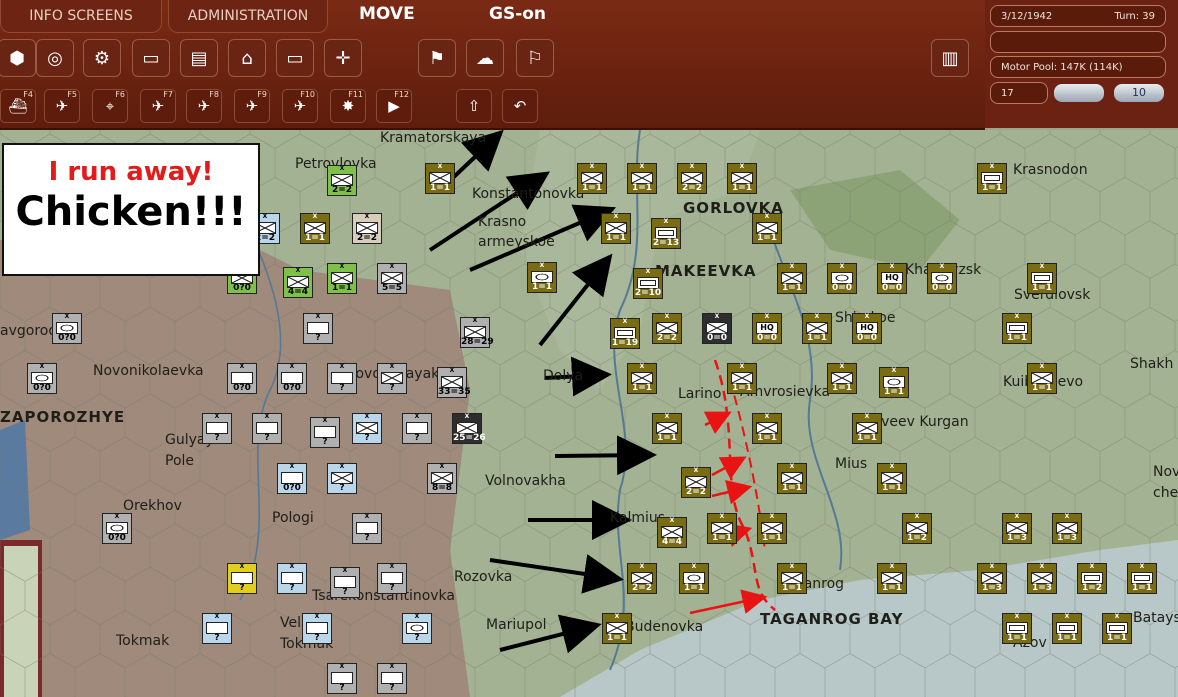  What do you see at coordinates (485, 58) in the screenshot?
I see `weather-icon: ☁` at bounding box center [485, 58].